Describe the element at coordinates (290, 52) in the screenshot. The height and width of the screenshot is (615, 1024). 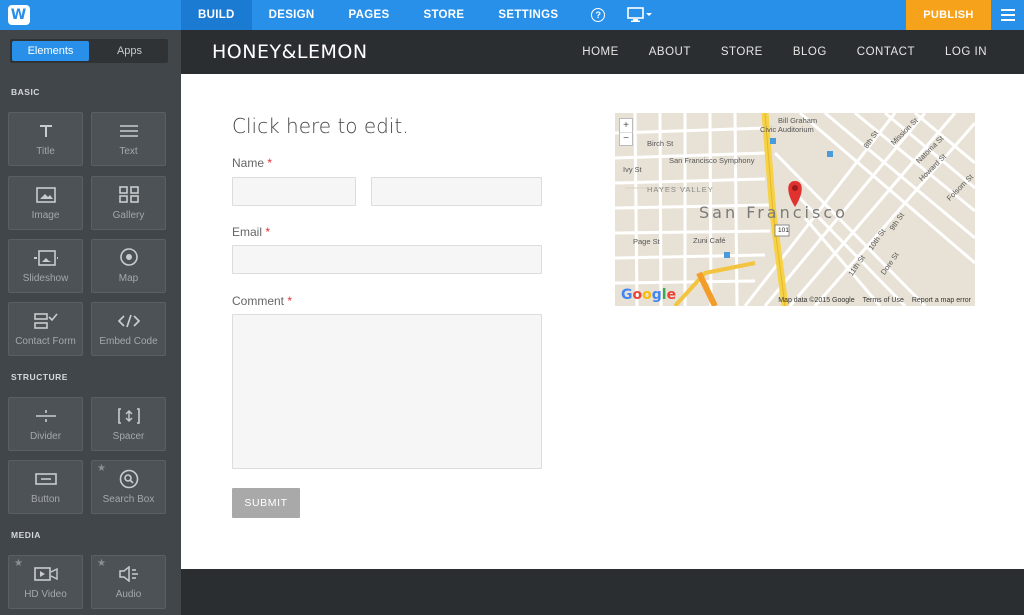
I see `site-brand: HONEY&LEMON` at that location.